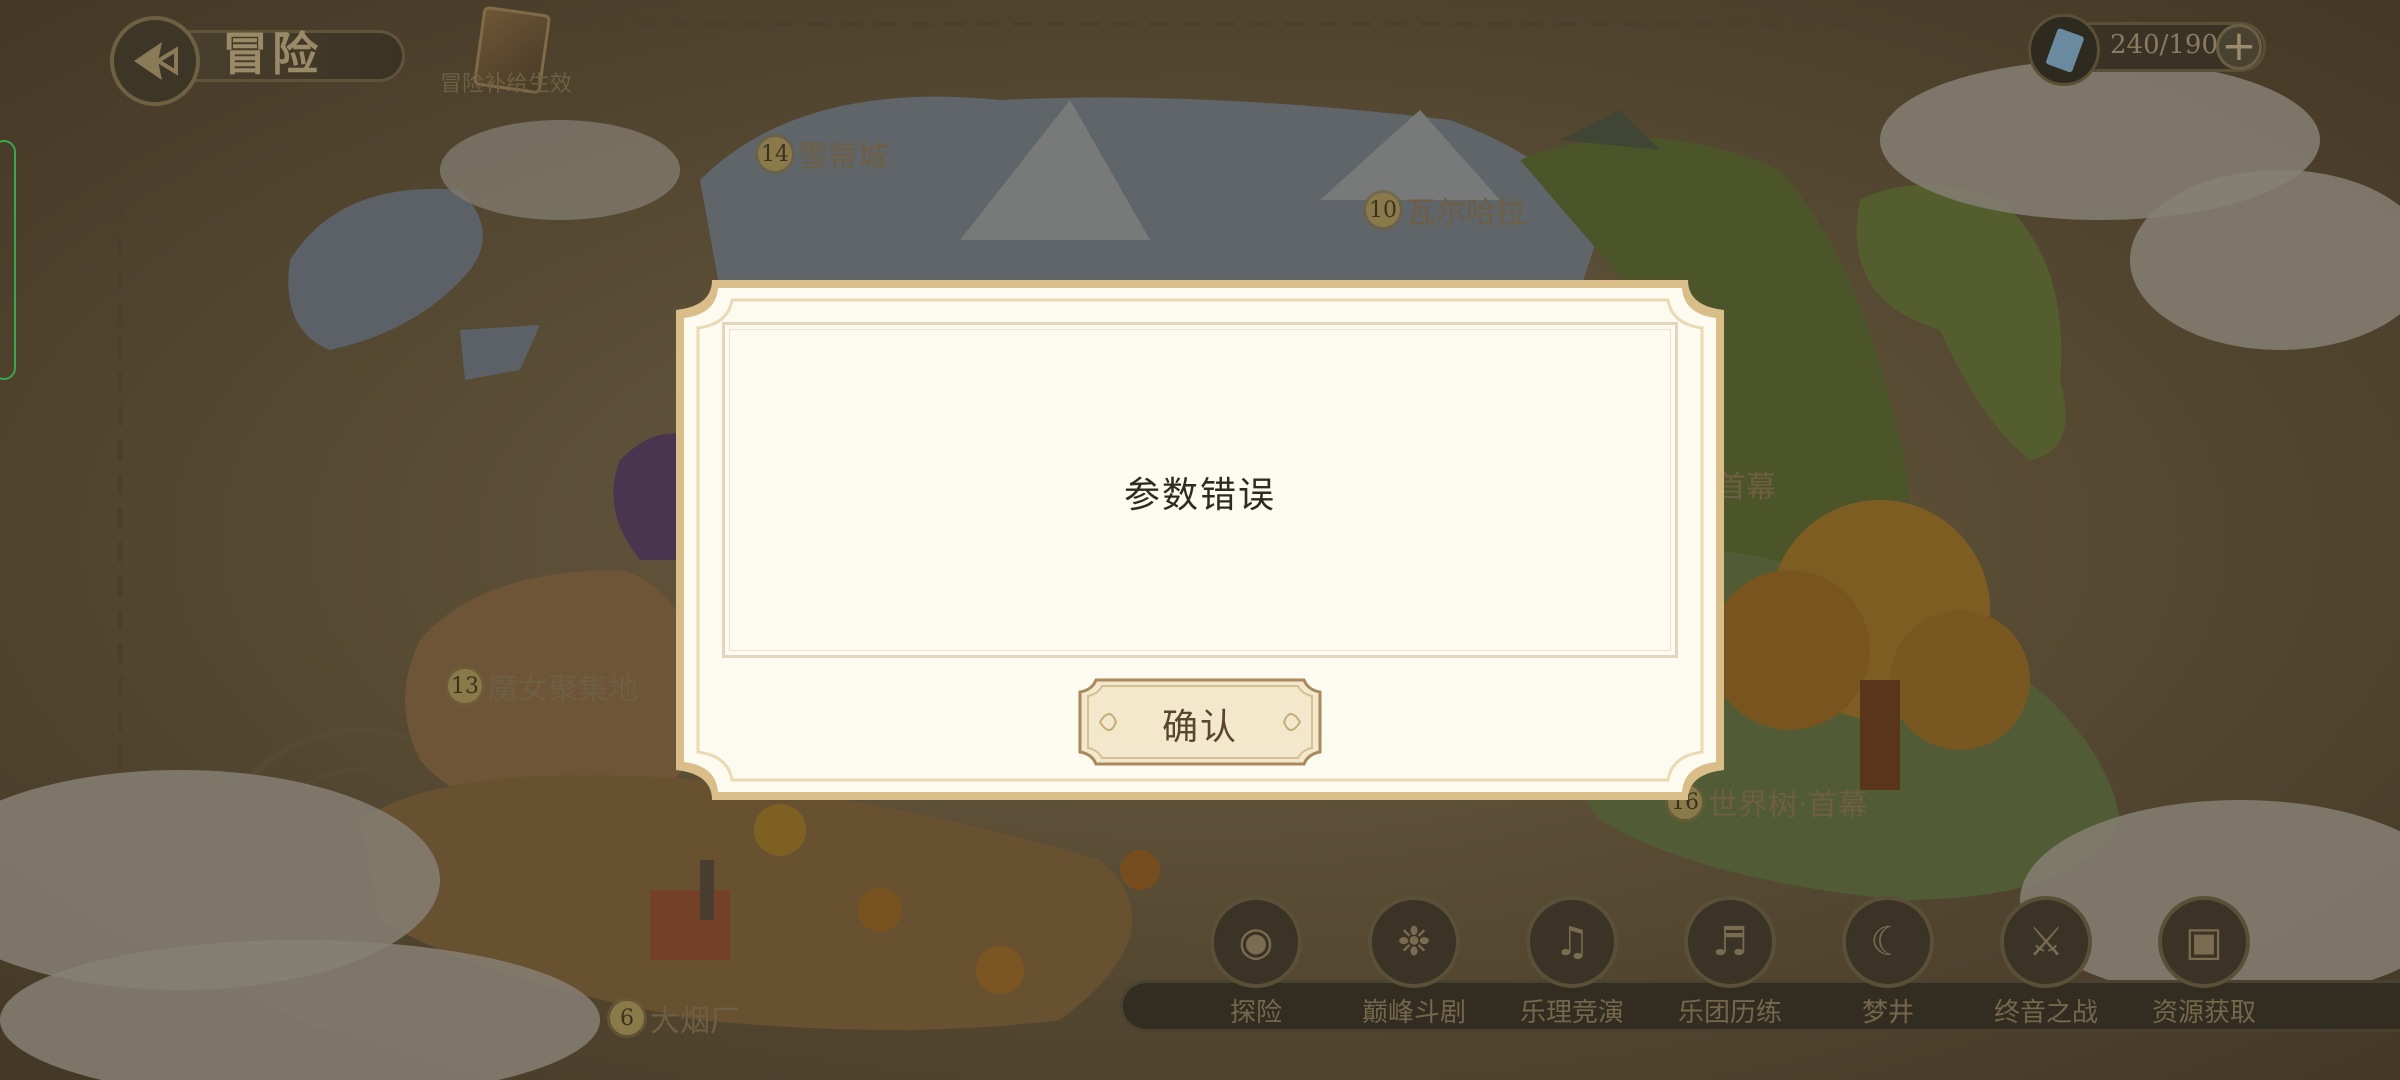  I want to click on location-level-badge: 6, so click(627, 1018).